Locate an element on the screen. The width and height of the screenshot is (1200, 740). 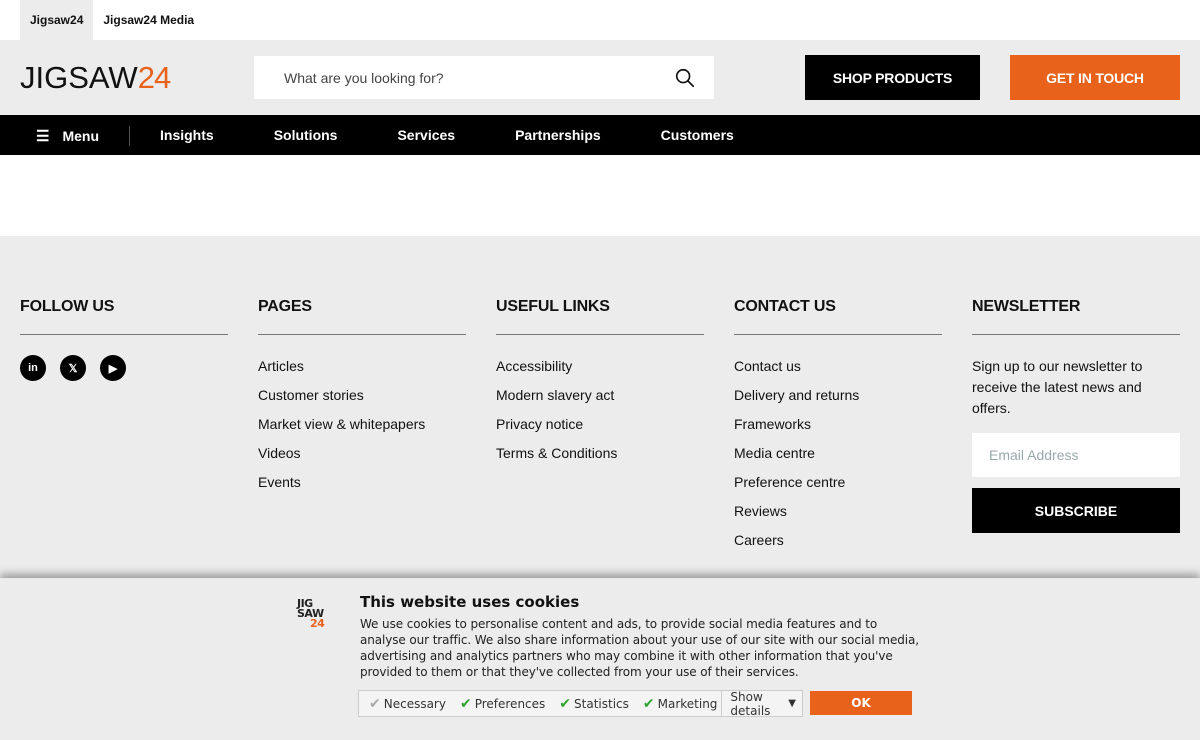
nav-item-insights: Insights is located at coordinates (187, 135).